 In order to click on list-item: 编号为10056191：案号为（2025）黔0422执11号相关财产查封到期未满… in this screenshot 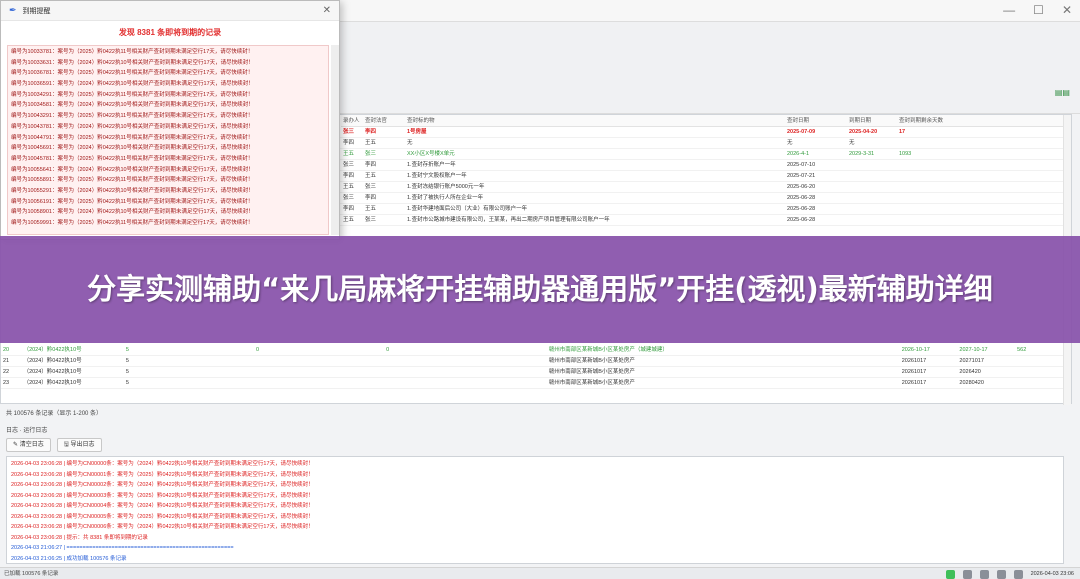, I will do `click(132, 201)`.